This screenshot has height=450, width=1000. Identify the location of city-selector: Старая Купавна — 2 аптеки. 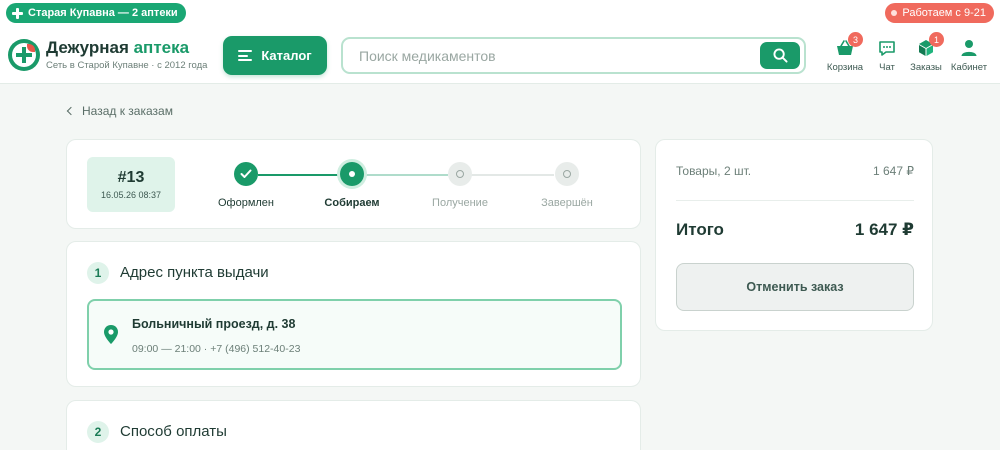
(96, 13).